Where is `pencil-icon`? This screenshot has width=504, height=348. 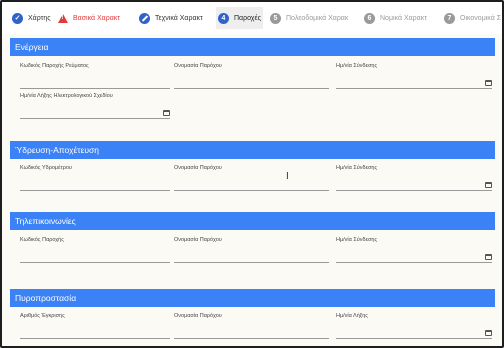 pencil-icon is located at coordinates (144, 18).